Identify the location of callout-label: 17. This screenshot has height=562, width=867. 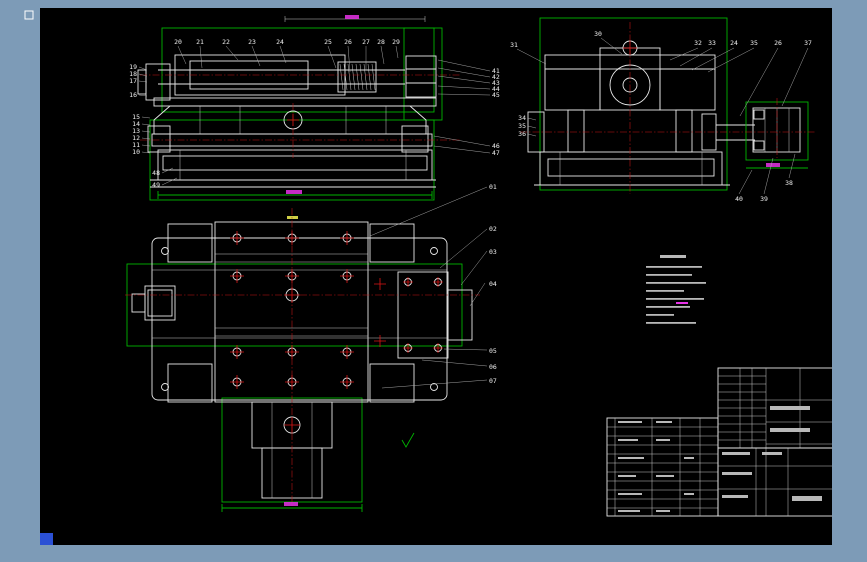
(133, 81).